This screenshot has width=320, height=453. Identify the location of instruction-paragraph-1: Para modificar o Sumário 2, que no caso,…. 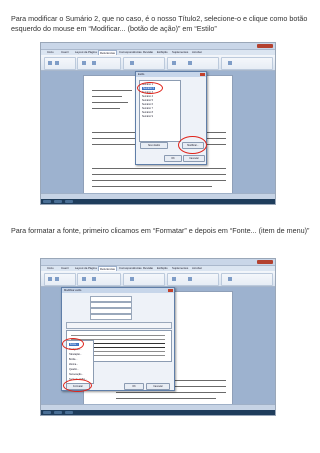
(159, 23).